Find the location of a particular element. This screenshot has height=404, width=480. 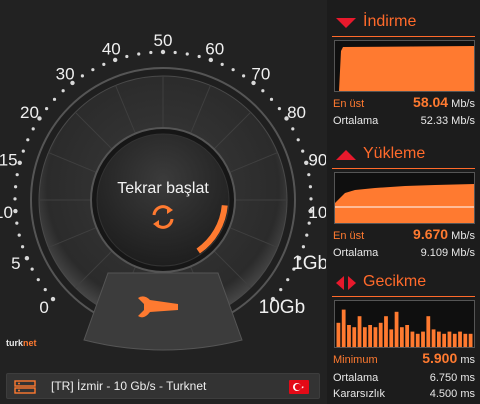

download-avg-row: Ortalama 52.33 Mb/s is located at coordinates (404, 121).